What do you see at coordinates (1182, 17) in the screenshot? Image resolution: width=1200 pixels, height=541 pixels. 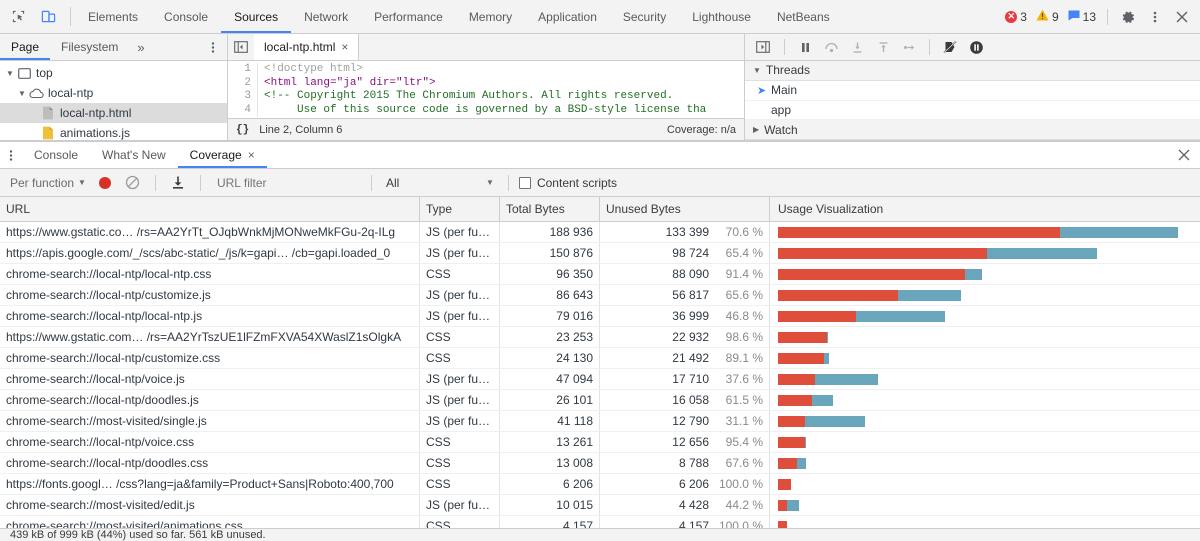 I see `close-icon` at bounding box center [1182, 17].